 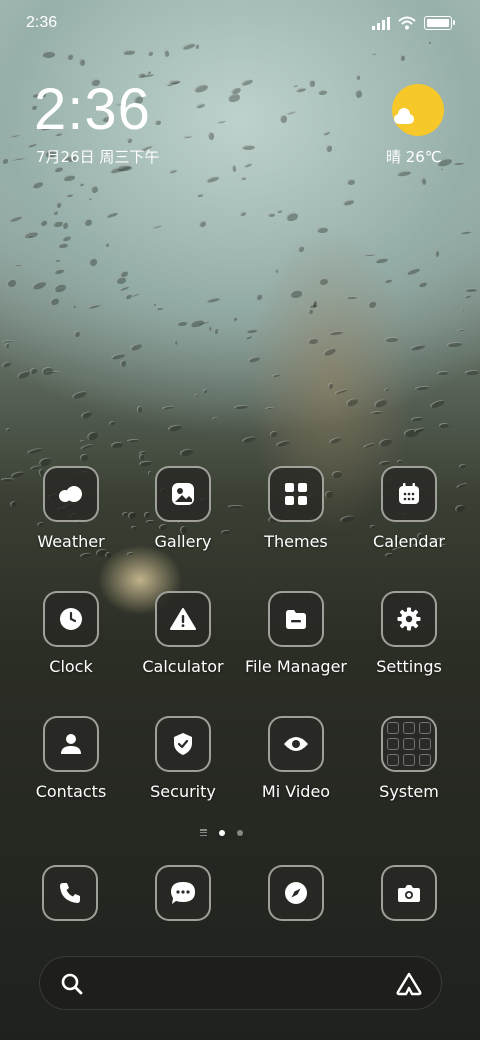 What do you see at coordinates (71, 744) in the screenshot?
I see `contacts-icon` at bounding box center [71, 744].